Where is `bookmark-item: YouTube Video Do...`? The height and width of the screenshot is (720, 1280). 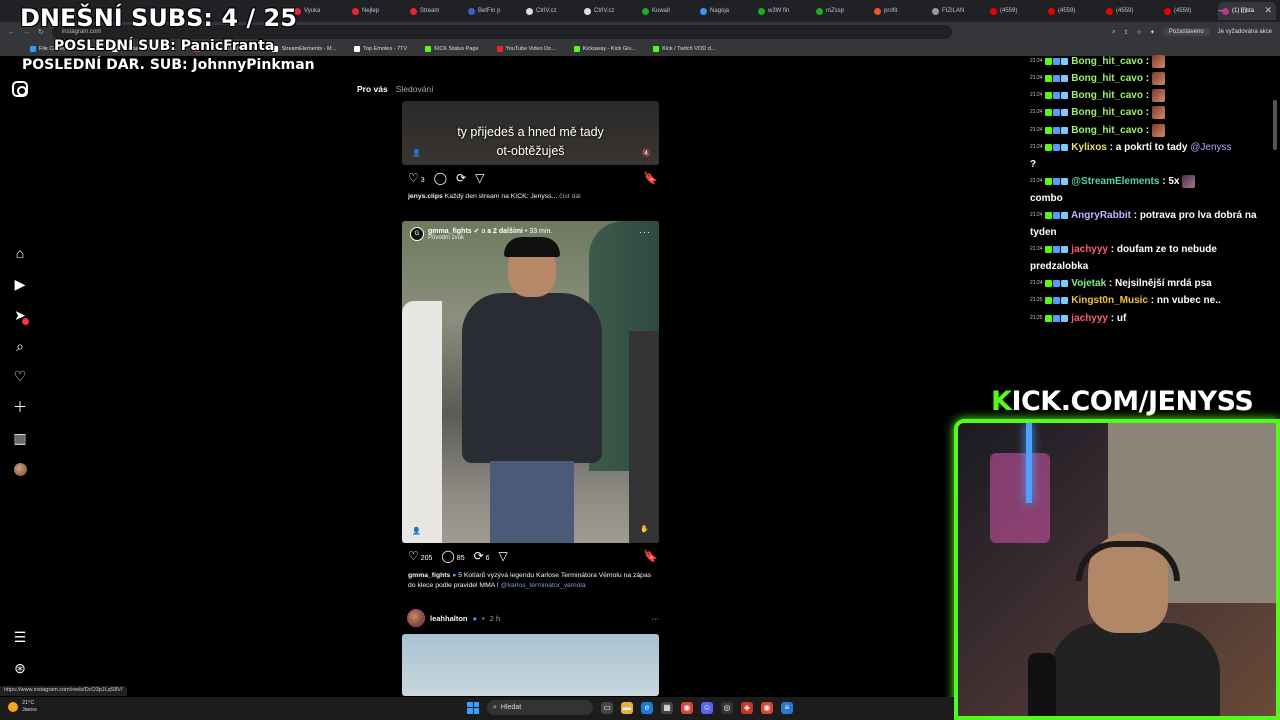 bookmark-item: YouTube Video Do... is located at coordinates (526, 49).